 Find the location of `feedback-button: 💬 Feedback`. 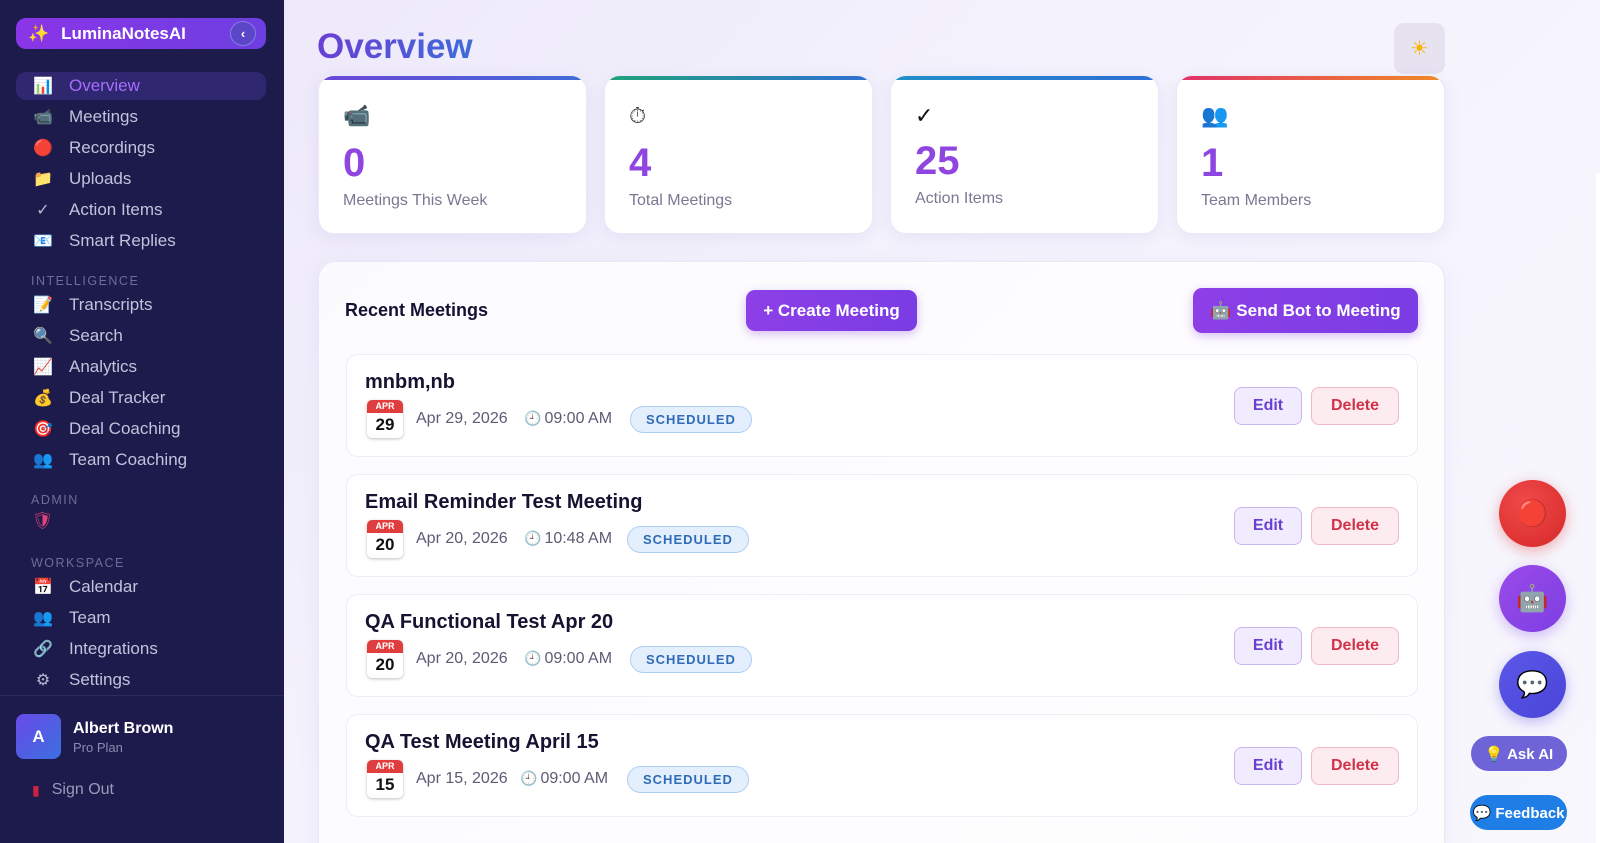

feedback-button: 💬 Feedback is located at coordinates (1518, 812).